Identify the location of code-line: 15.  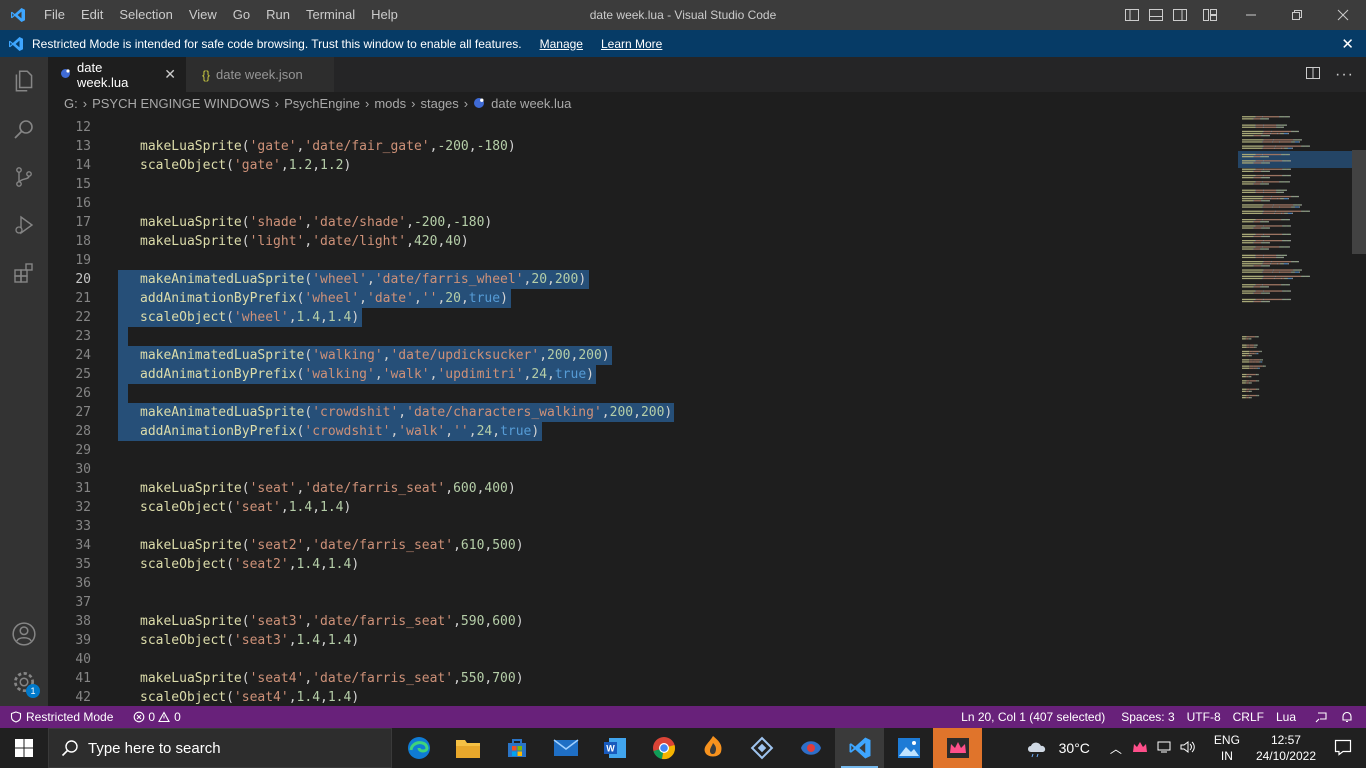
(643, 184).